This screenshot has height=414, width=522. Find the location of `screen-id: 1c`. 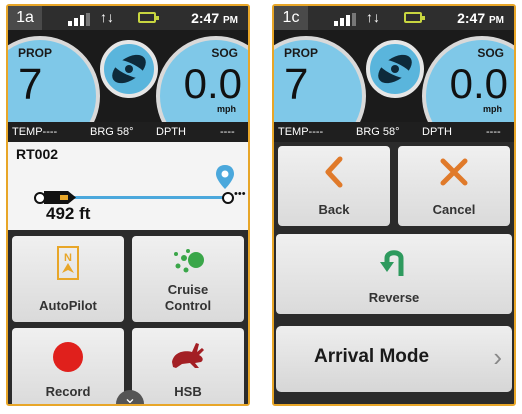

screen-id: 1c is located at coordinates (291, 18).